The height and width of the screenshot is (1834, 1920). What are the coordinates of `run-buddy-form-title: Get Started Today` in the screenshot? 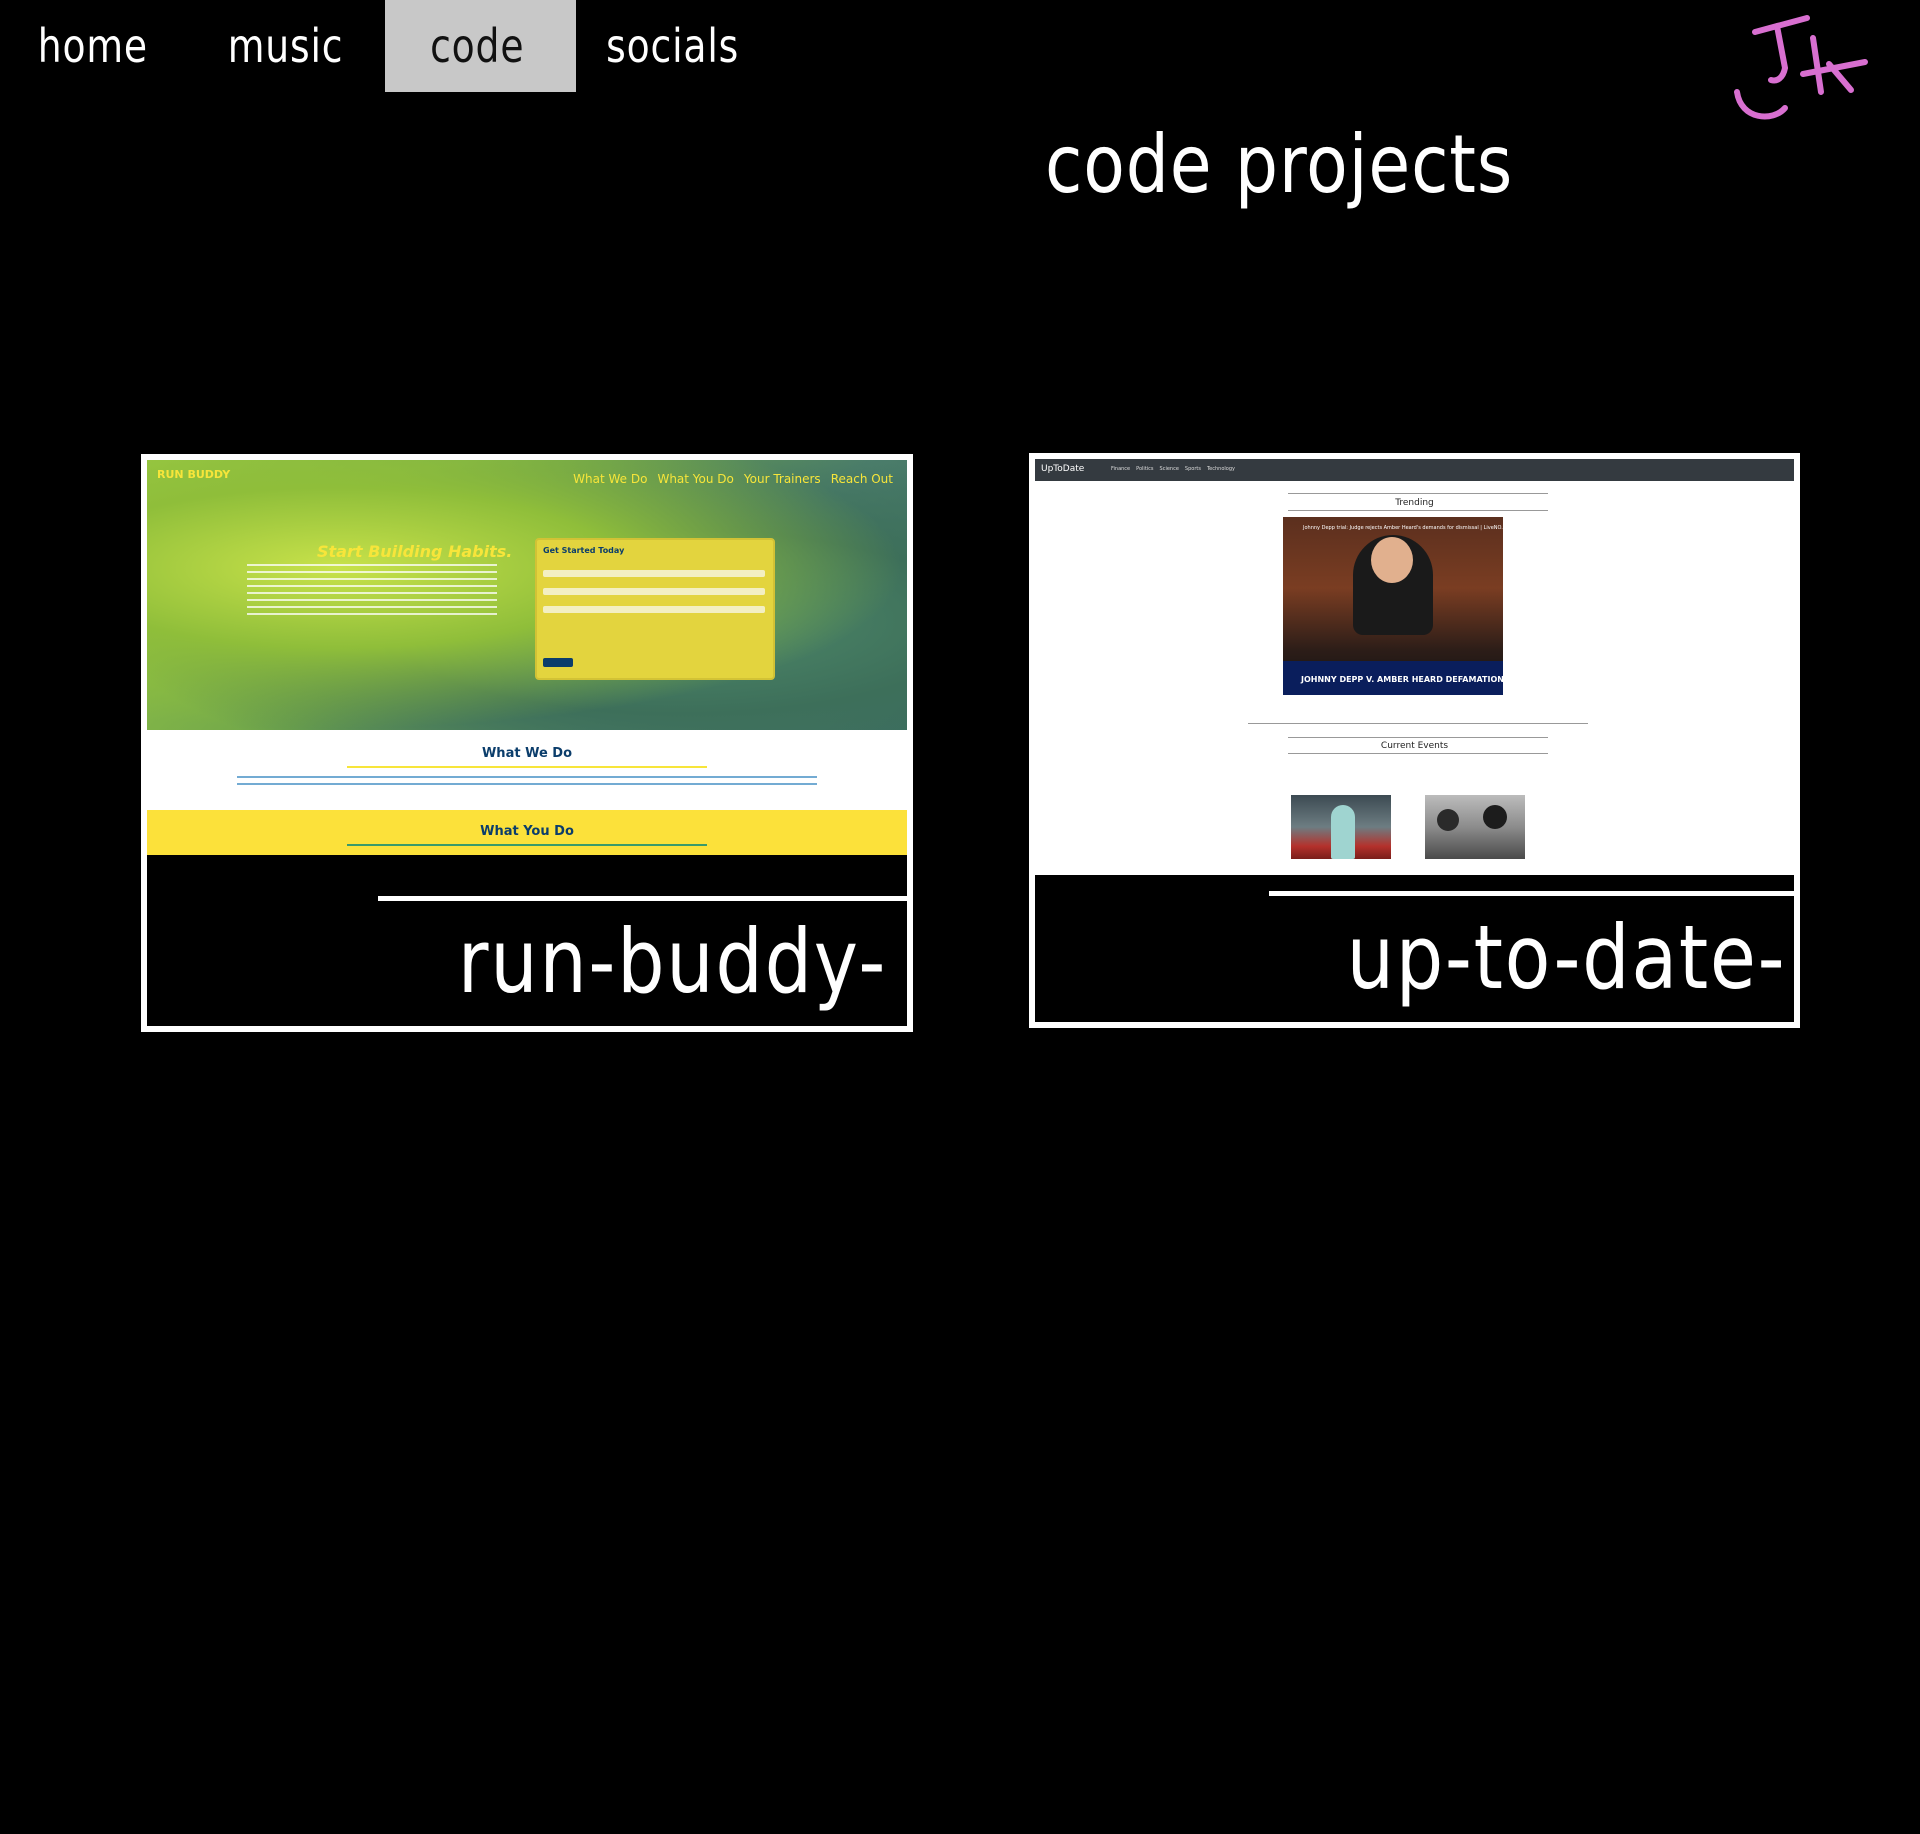 It's located at (584, 550).